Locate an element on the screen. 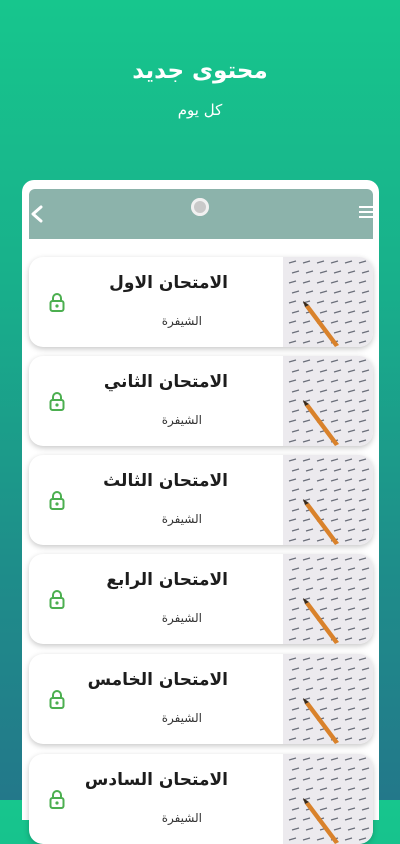  camera-icon is located at coordinates (200, 207).